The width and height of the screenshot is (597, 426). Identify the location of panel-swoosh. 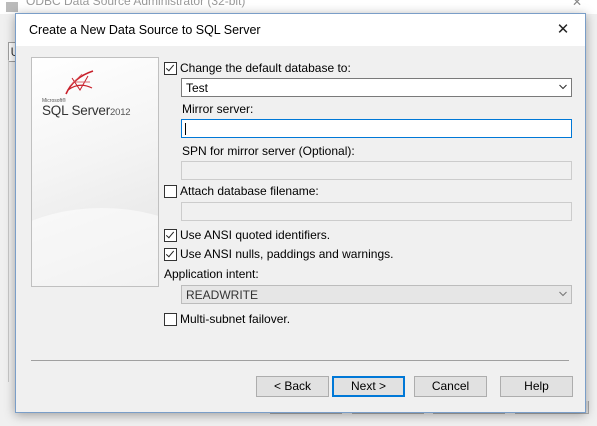
(95, 247).